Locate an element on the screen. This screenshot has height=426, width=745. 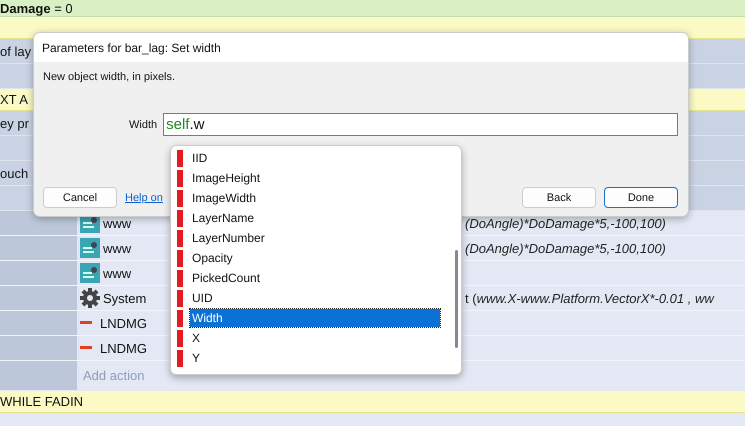
autocomplete-item: Y is located at coordinates (315, 358).